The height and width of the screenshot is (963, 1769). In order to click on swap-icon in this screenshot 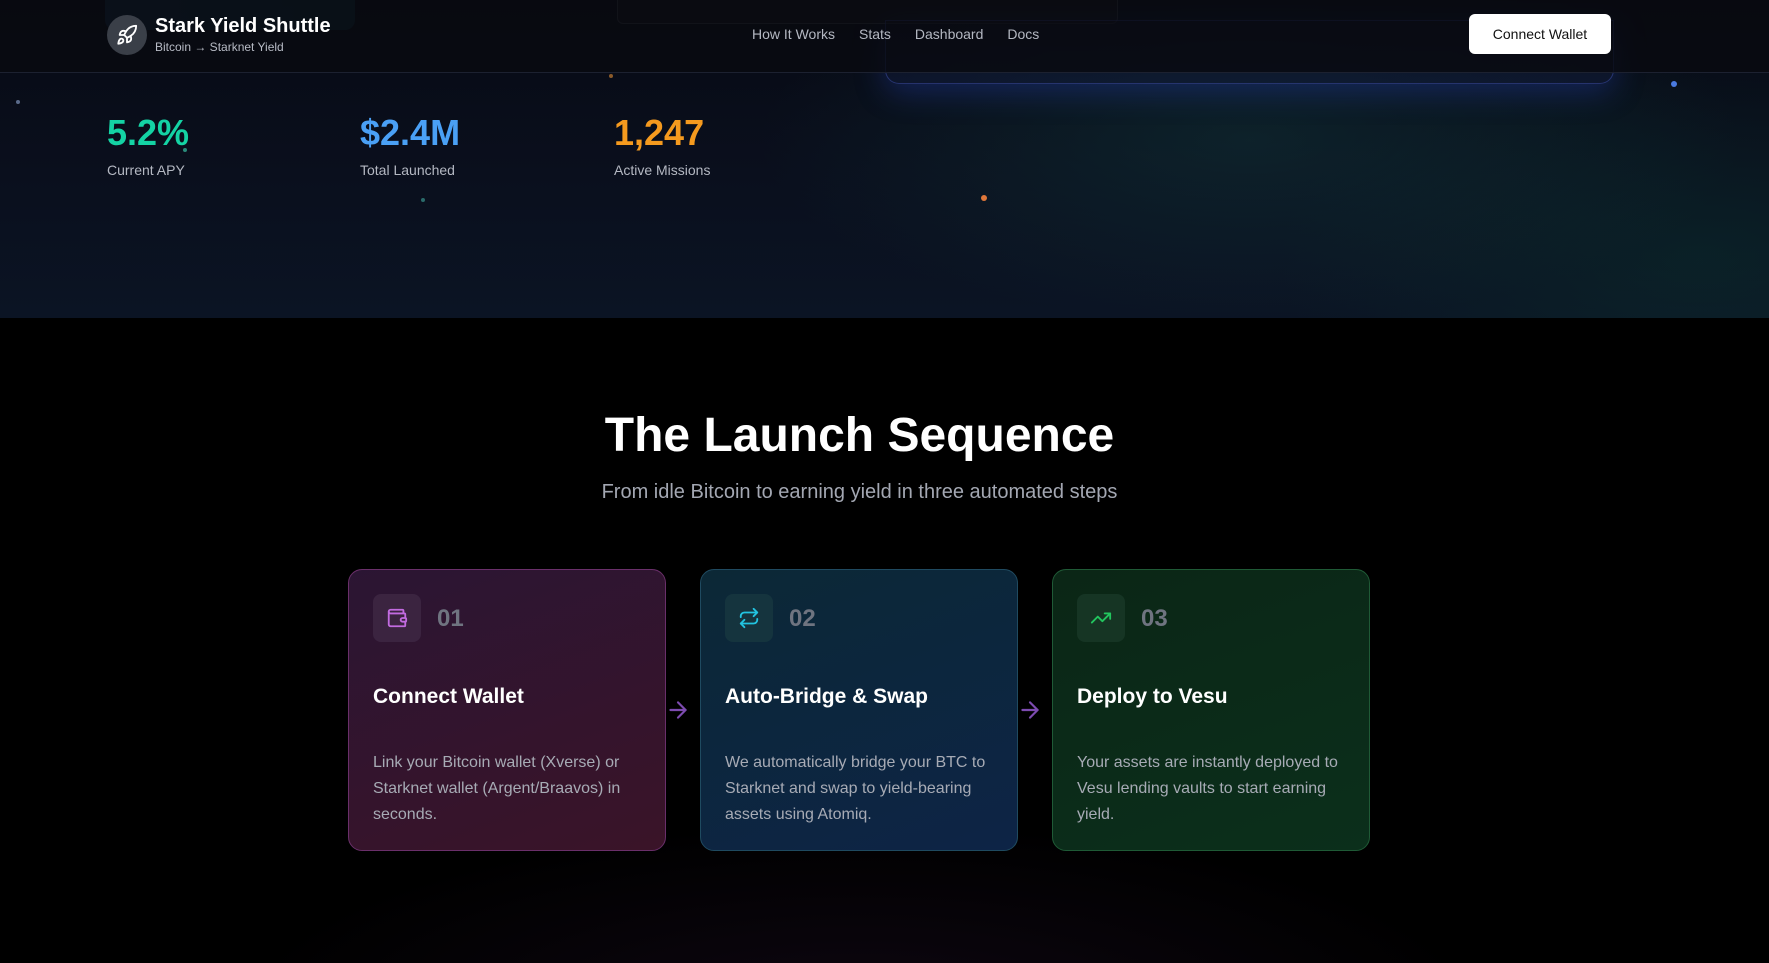, I will do `click(749, 618)`.